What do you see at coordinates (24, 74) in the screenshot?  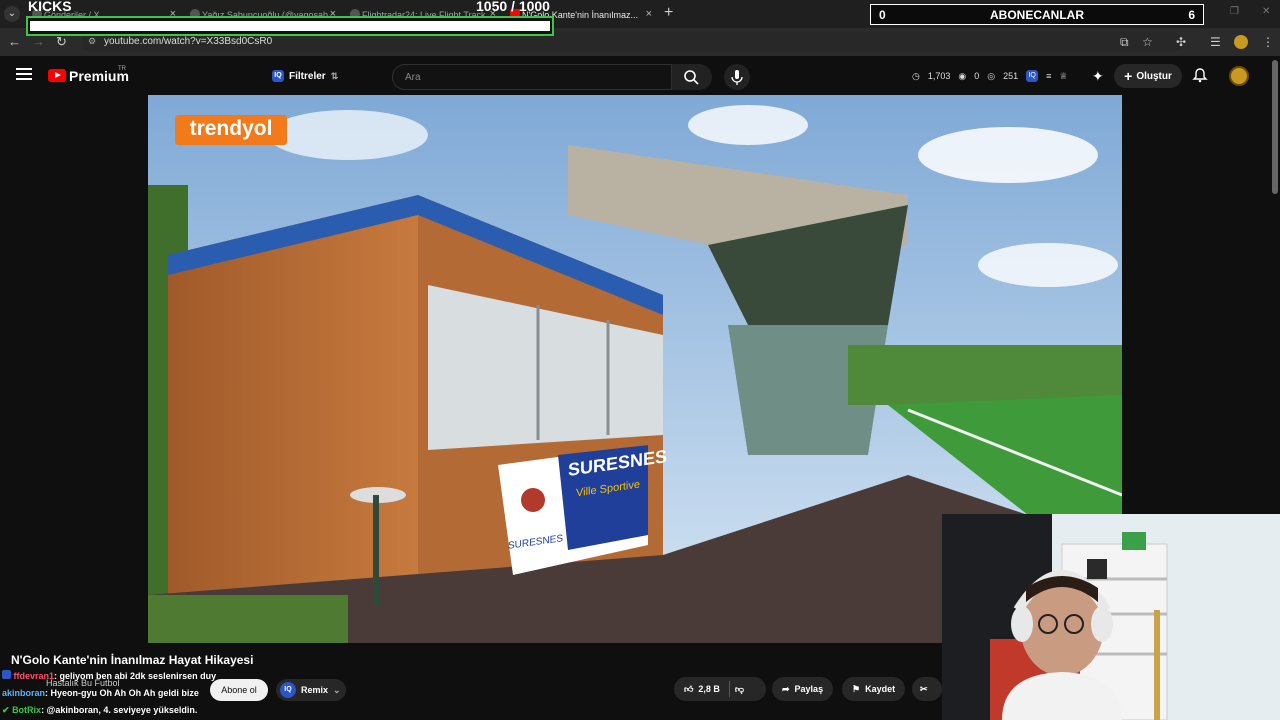 I see `menu-icon` at bounding box center [24, 74].